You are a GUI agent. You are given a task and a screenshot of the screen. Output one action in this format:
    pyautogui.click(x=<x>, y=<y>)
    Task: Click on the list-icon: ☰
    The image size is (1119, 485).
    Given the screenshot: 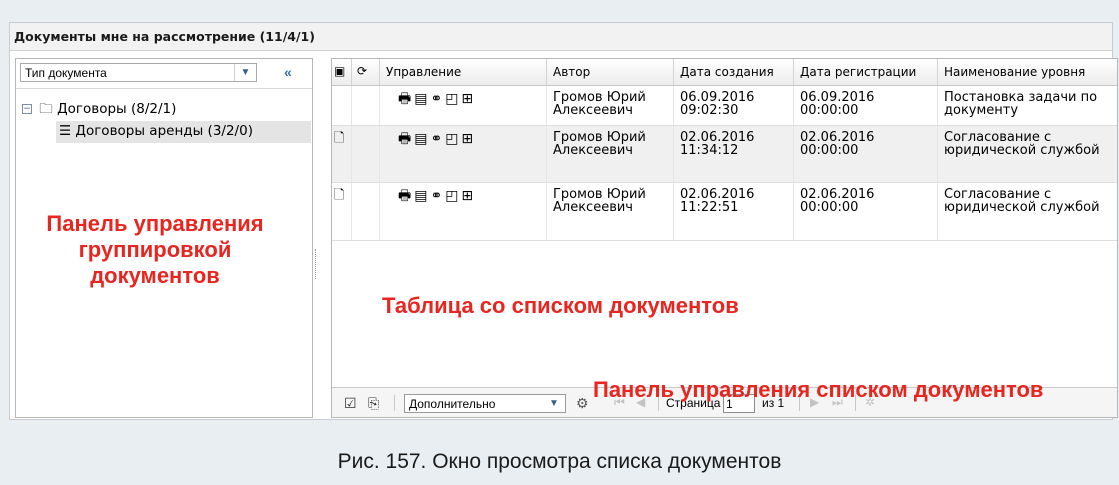 What is the action you would take?
    pyautogui.click(x=65, y=131)
    